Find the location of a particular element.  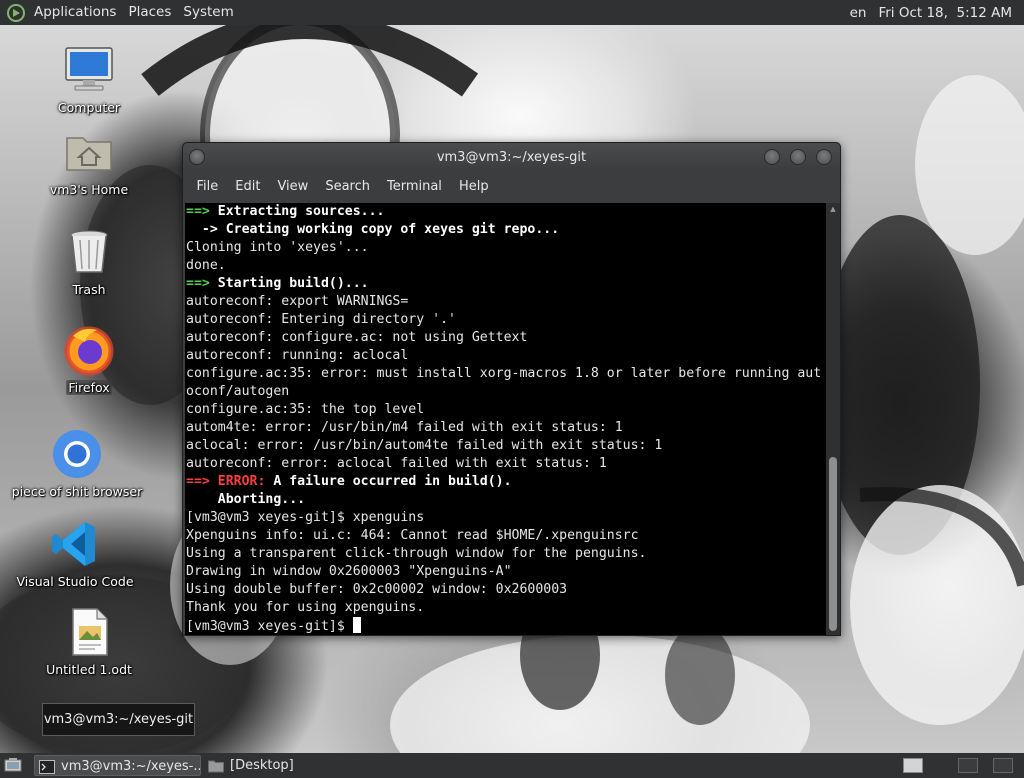

close-button is located at coordinates (824, 157).